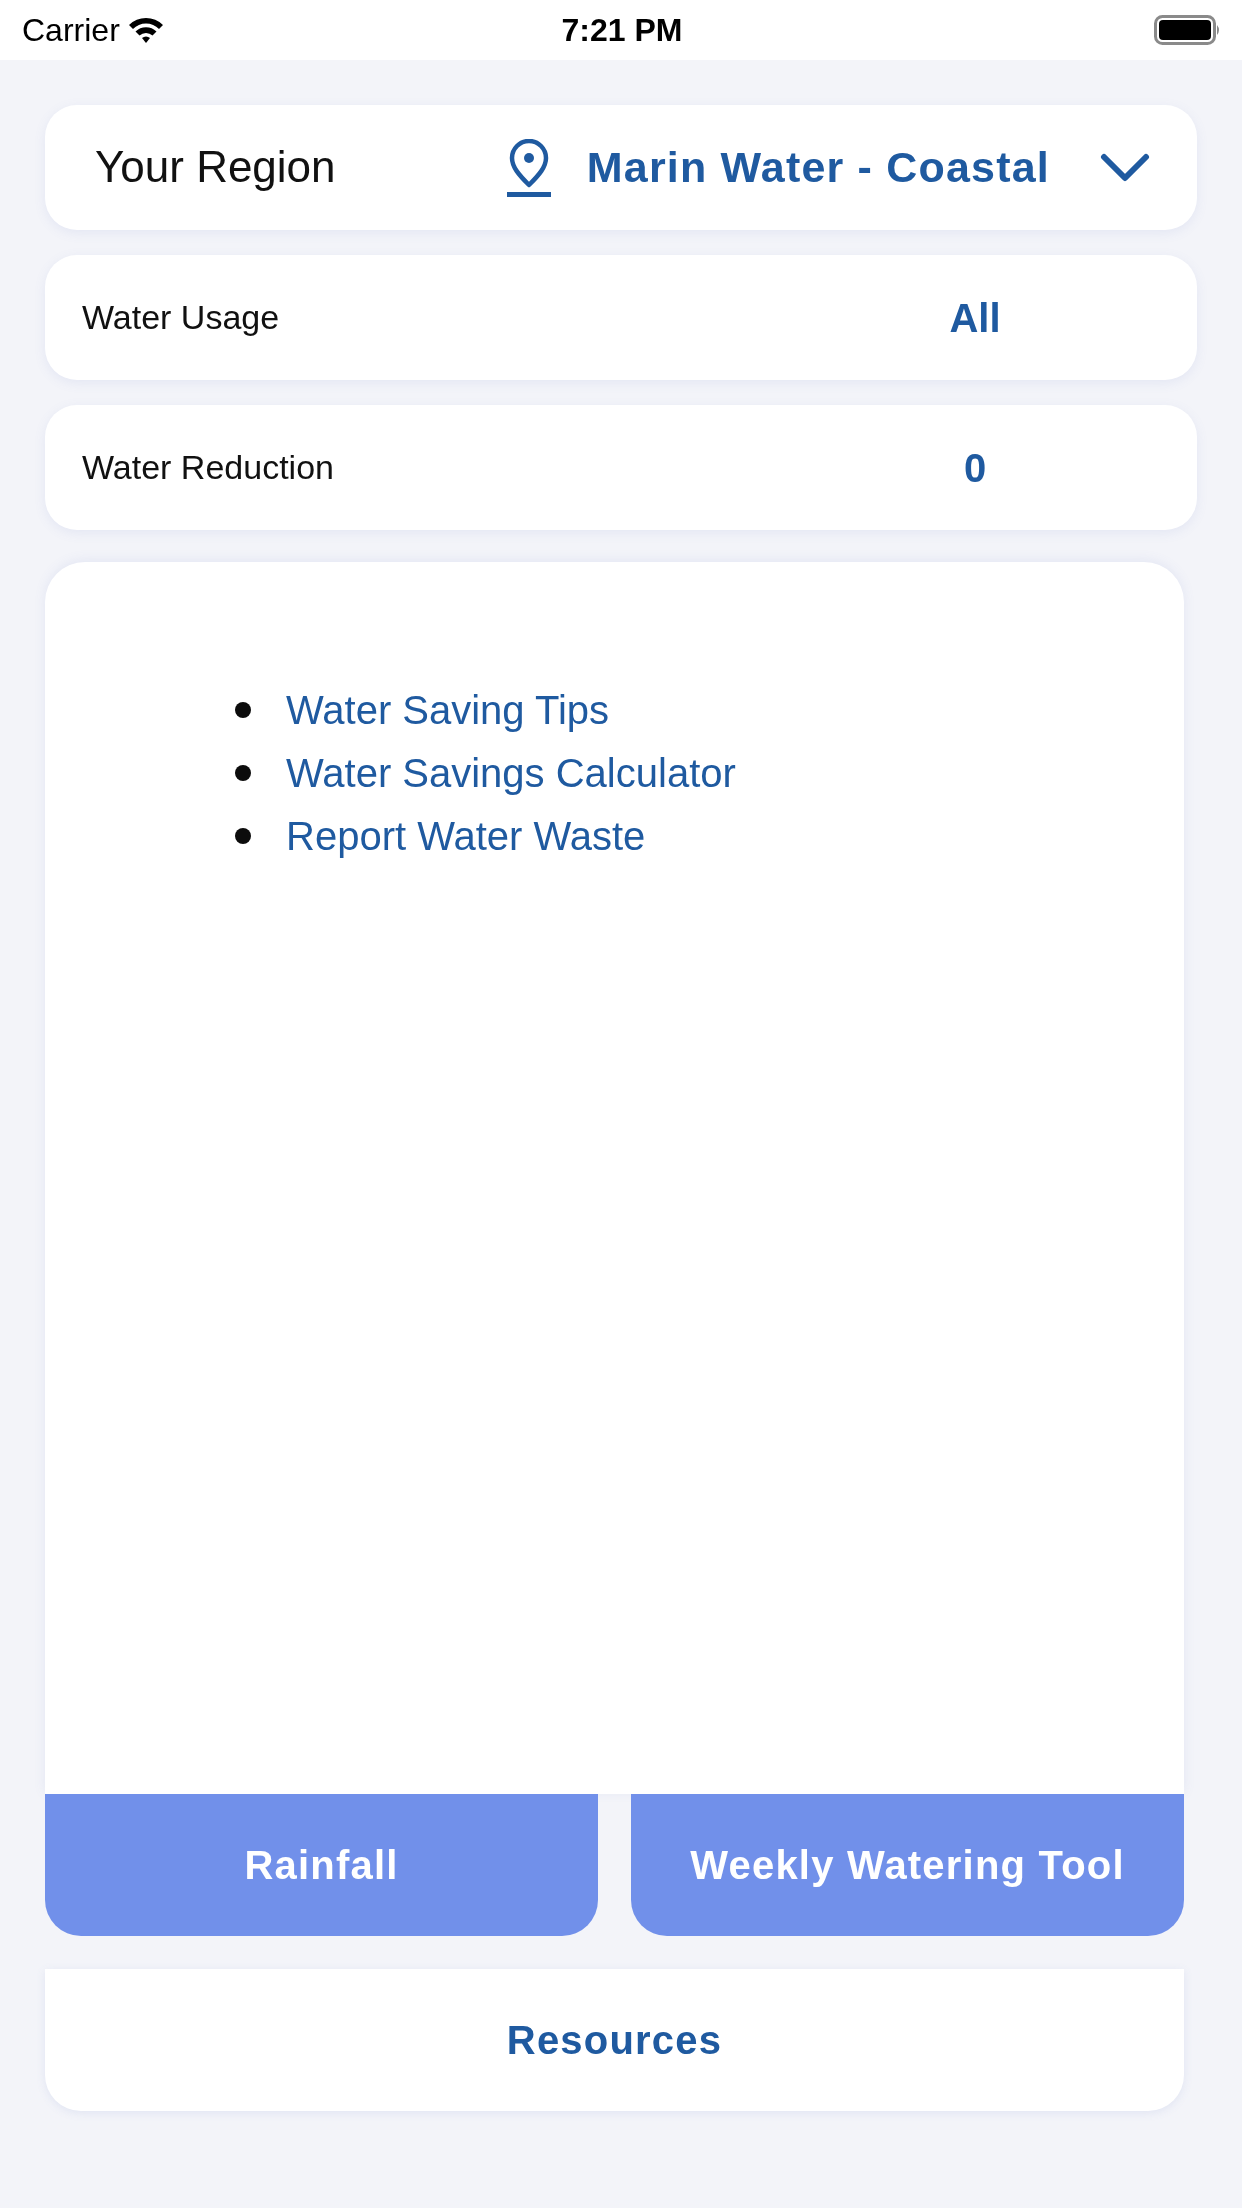 The height and width of the screenshot is (2208, 1242). What do you see at coordinates (208, 467) in the screenshot?
I see `setting-label: Water Reduction` at bounding box center [208, 467].